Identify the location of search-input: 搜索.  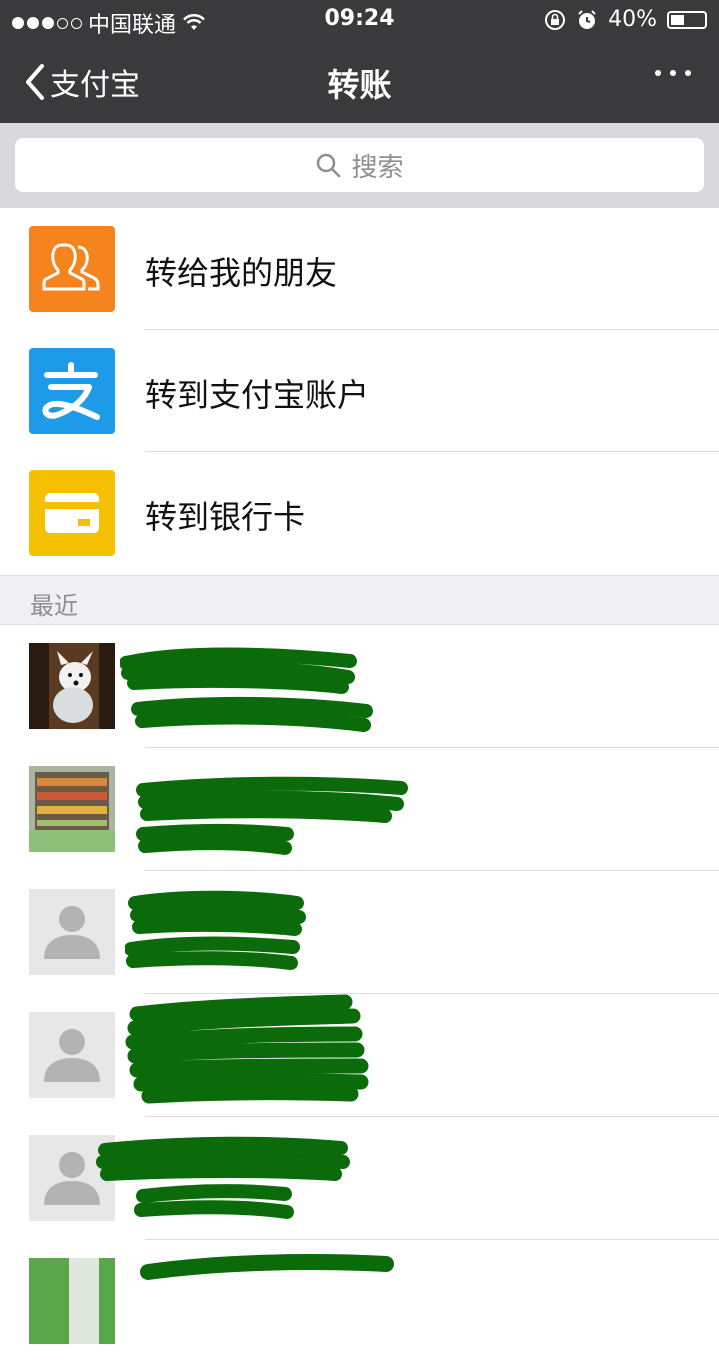
(359, 165).